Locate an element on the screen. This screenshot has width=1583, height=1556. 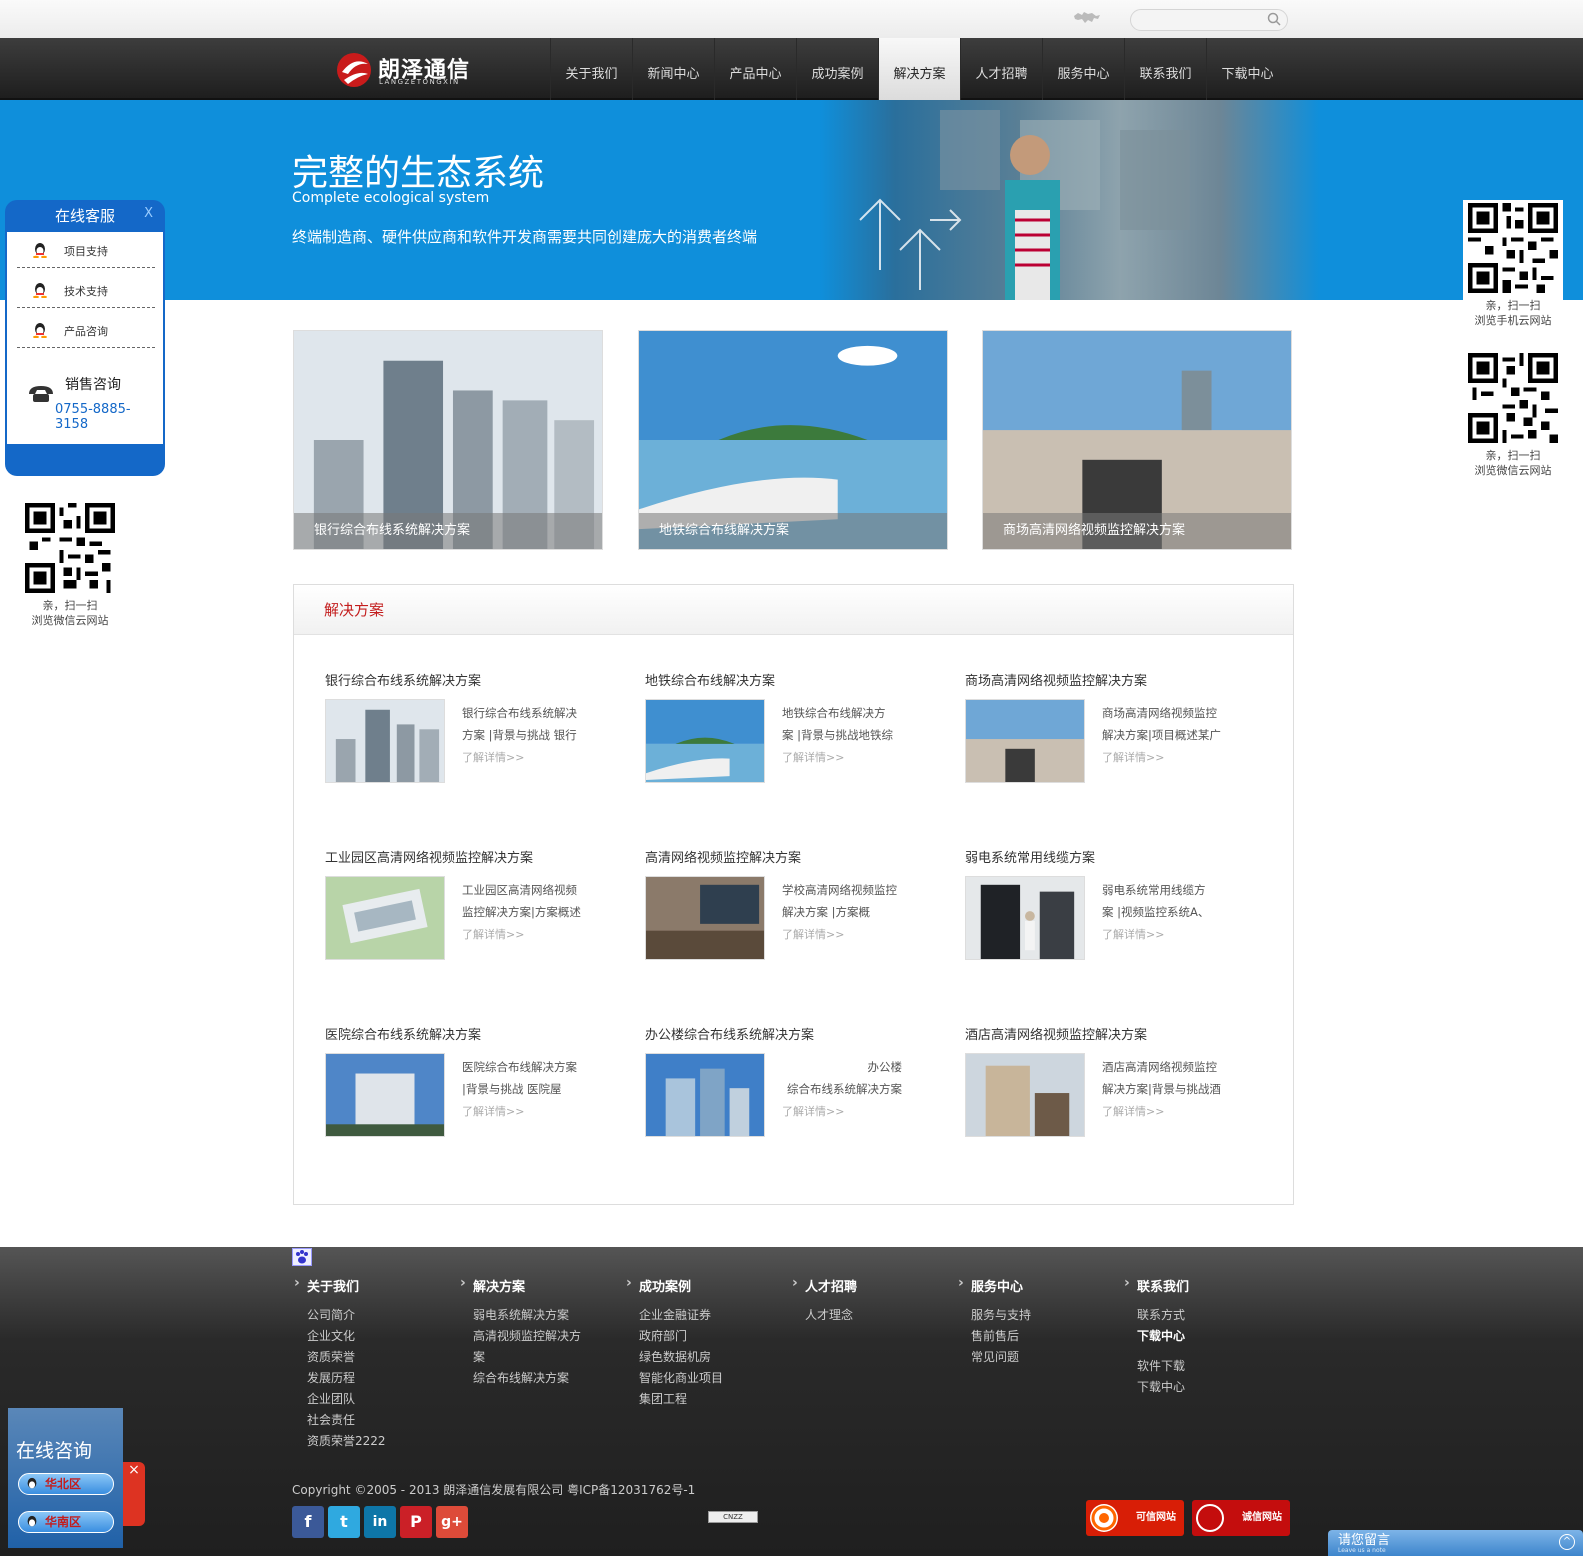
nav-item-news: 新闻中心 is located at coordinates (673, 69).